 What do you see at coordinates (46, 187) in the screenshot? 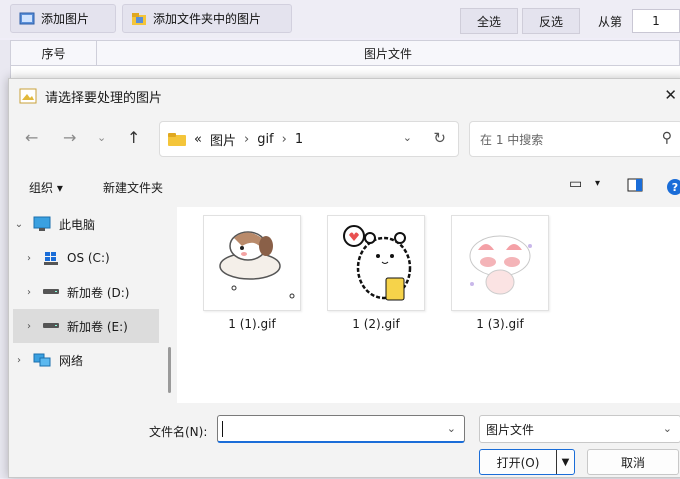
I see `organize-menu: 组织 ▾` at bounding box center [46, 187].